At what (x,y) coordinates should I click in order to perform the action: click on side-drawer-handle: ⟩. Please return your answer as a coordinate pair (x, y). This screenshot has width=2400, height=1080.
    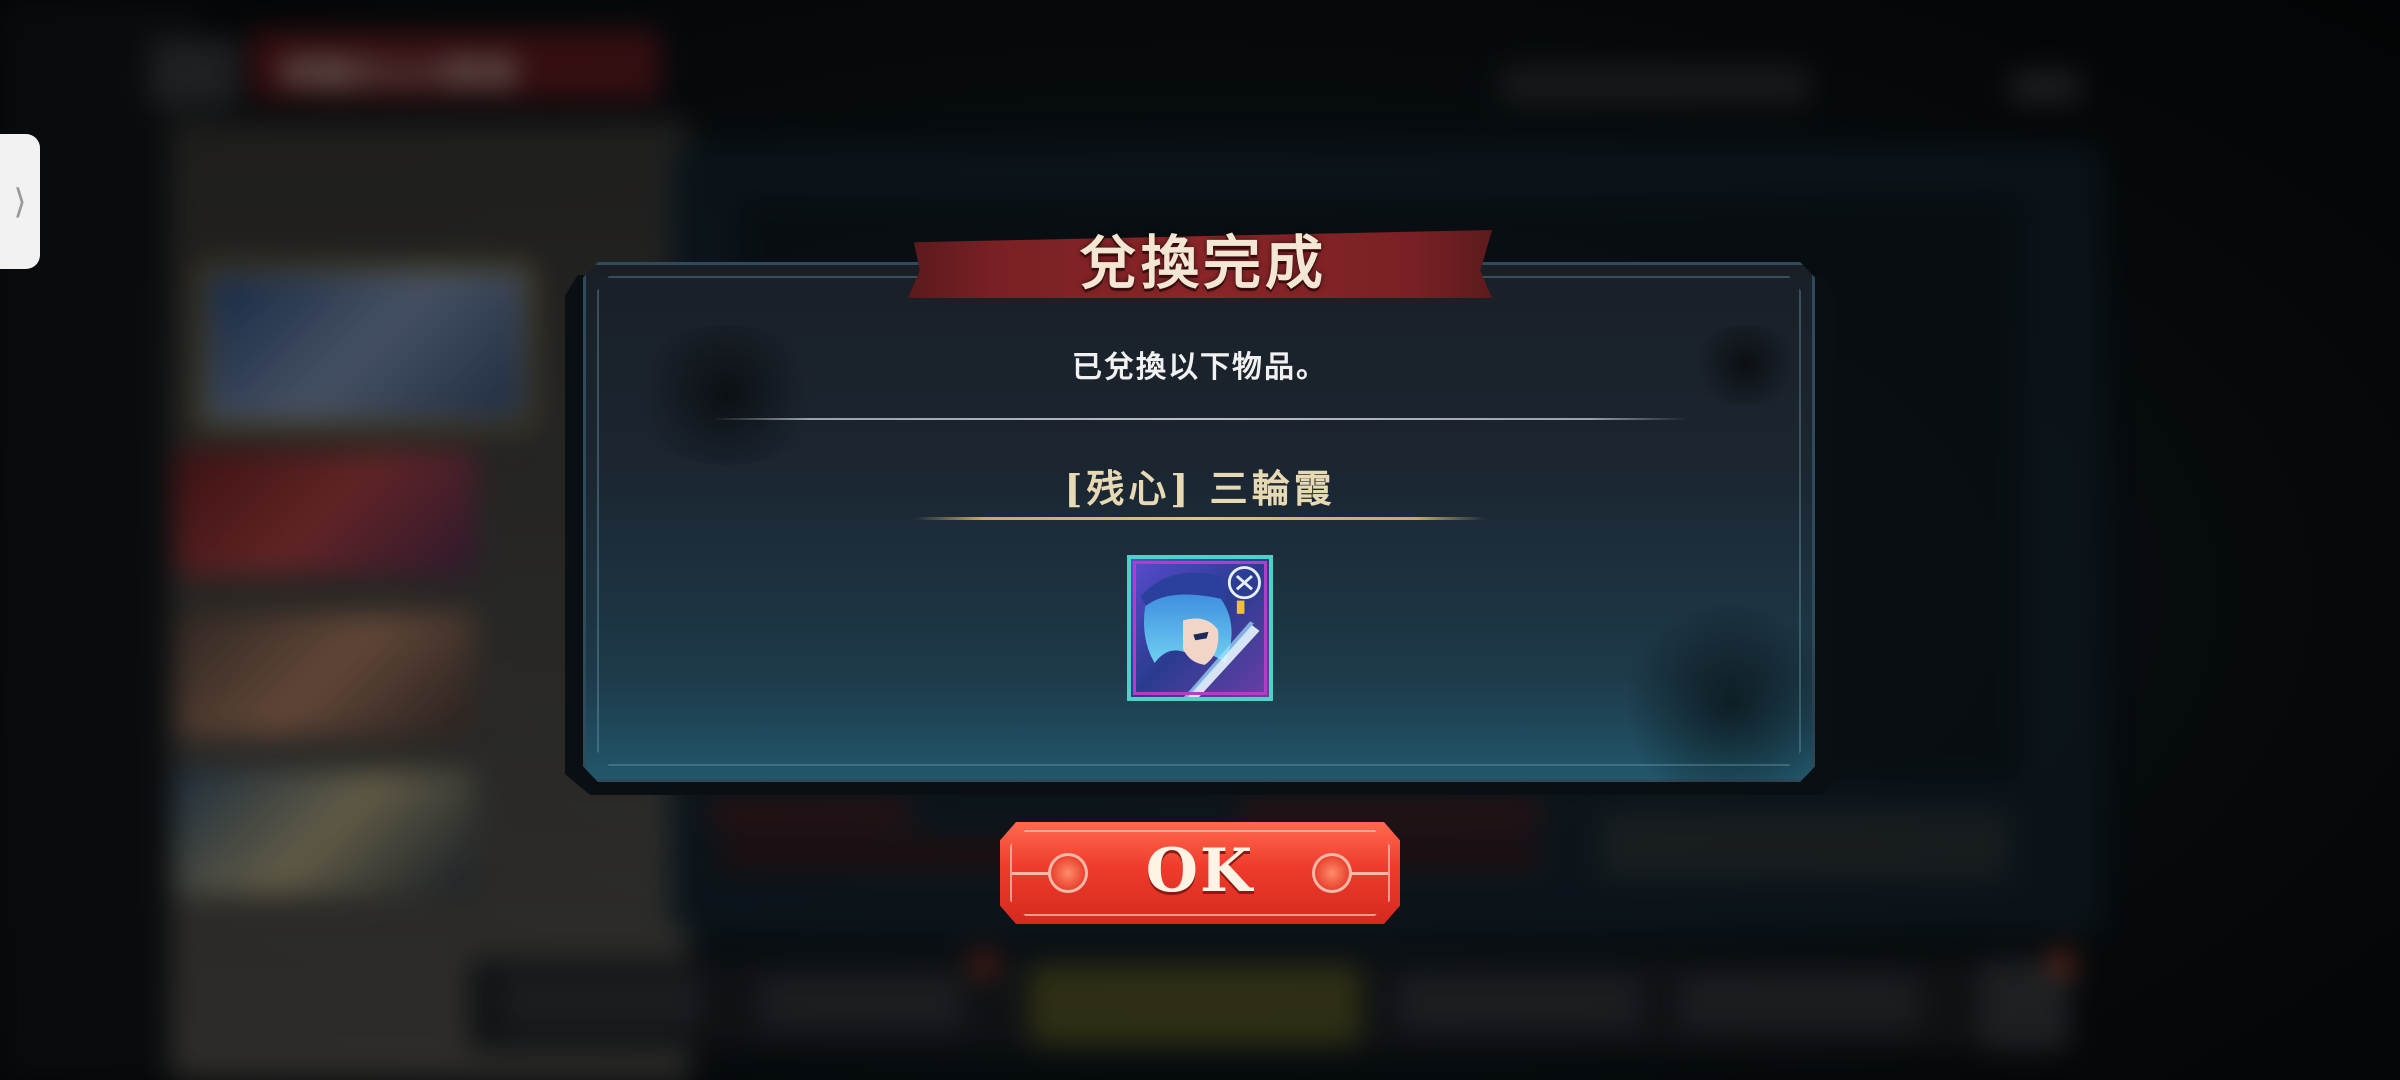
    Looking at the image, I should click on (20, 201).